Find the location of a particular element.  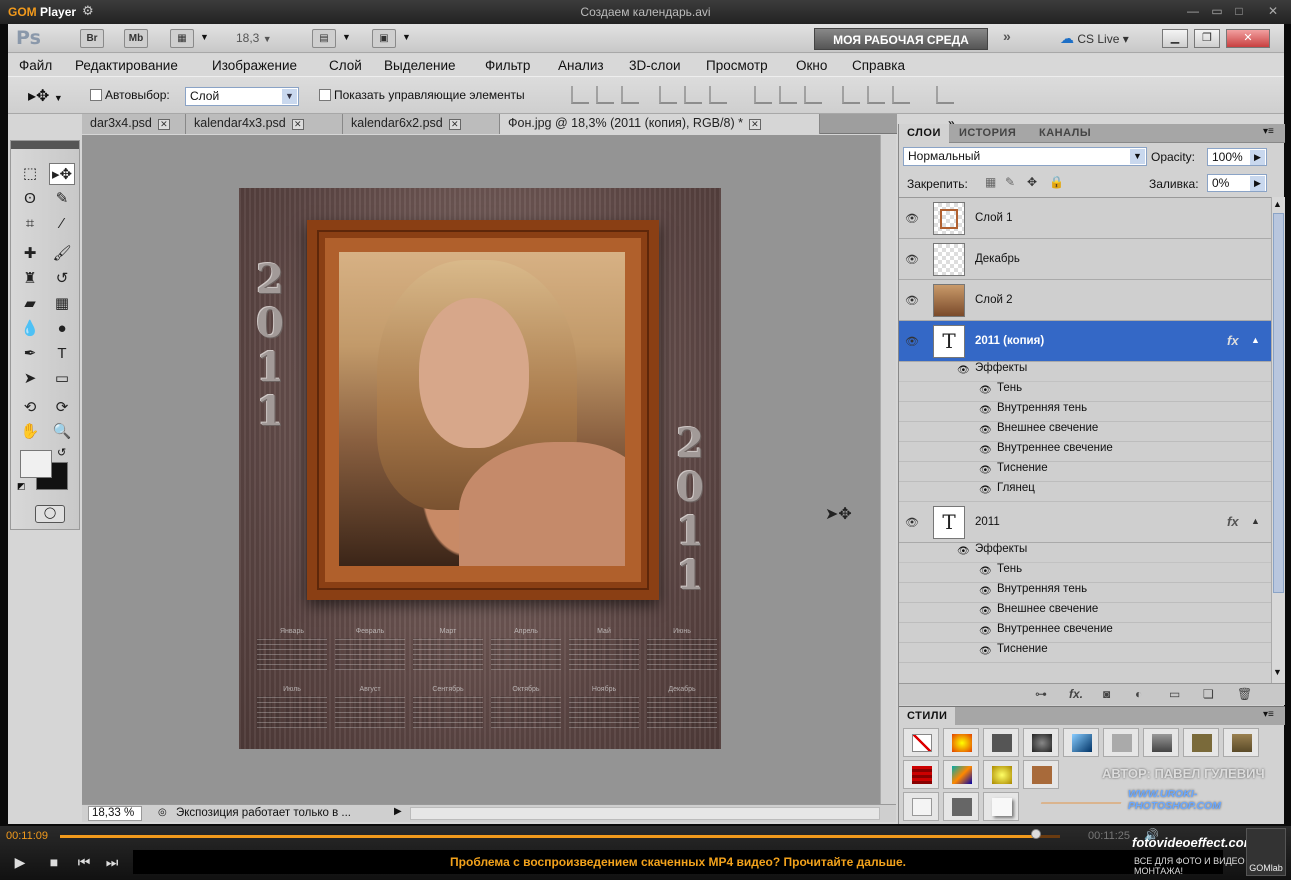

healing-brush-tool-icon: ✚ is located at coordinates (30, 254).